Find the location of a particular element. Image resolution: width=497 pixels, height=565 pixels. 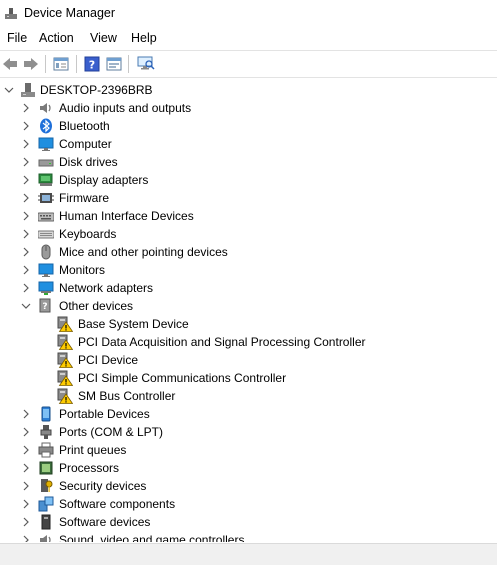

tree-category-firmware: Firmware is located at coordinates (248, 198).